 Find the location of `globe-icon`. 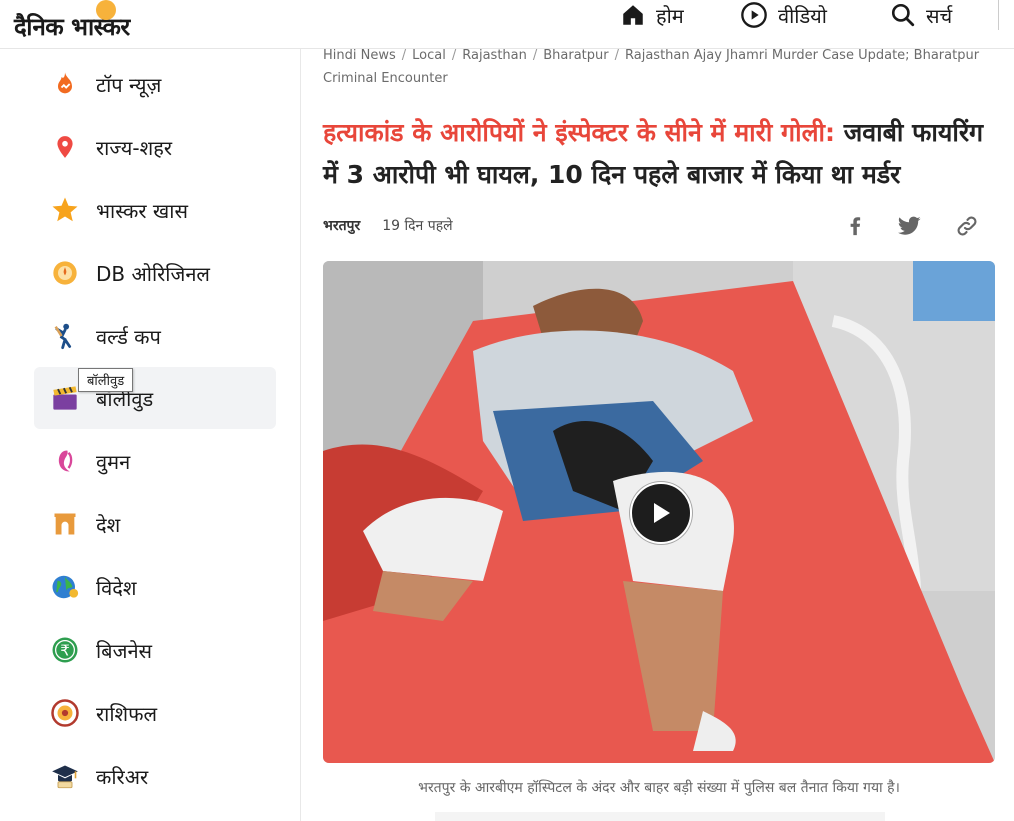

globe-icon is located at coordinates (65, 587).